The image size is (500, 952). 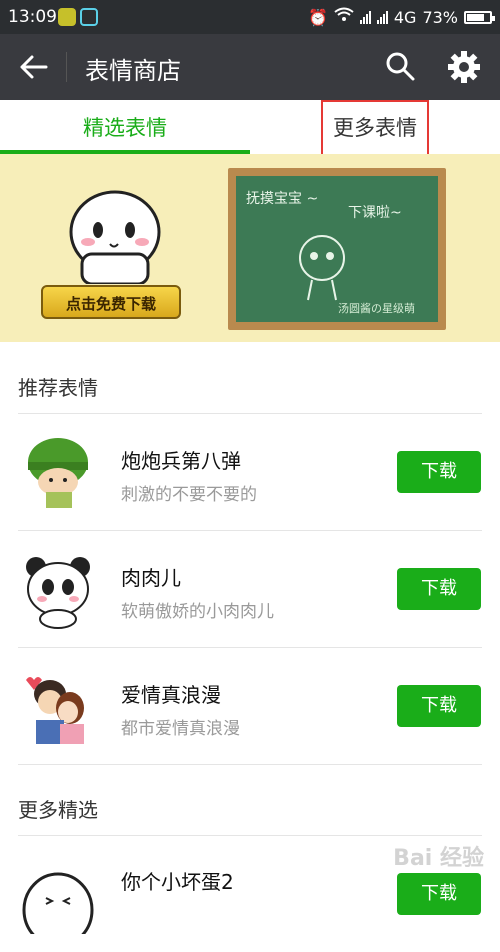 I want to click on cute-character-image, so click(x=115, y=237).